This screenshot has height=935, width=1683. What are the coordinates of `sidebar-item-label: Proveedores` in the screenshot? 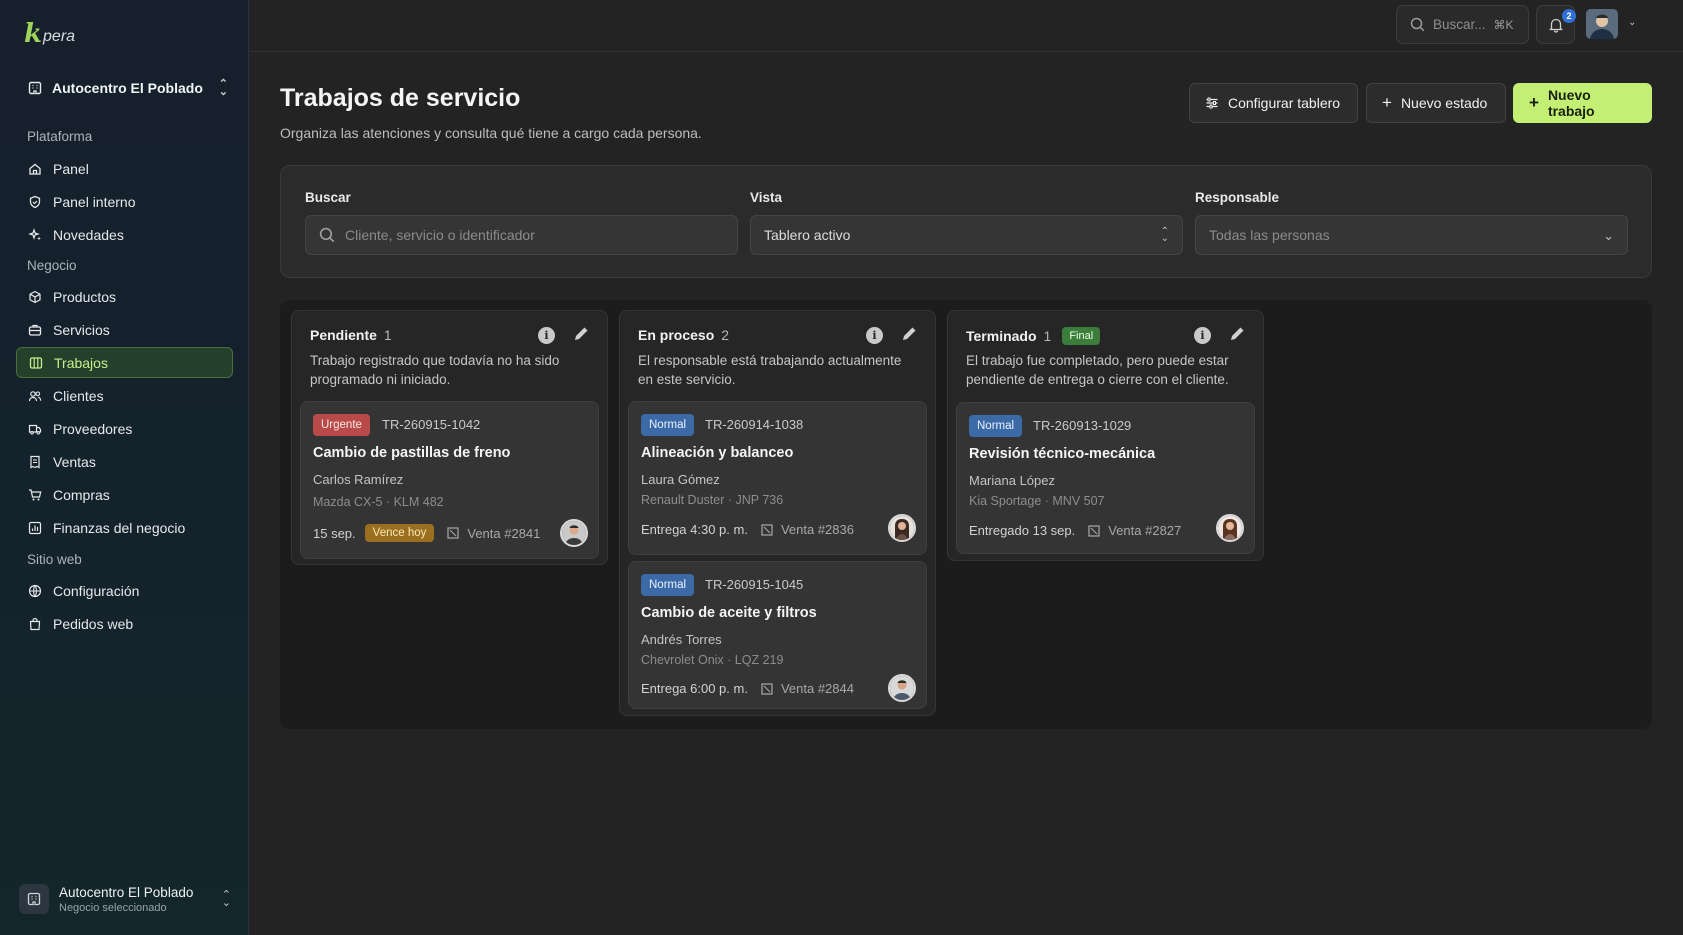 It's located at (93, 428).